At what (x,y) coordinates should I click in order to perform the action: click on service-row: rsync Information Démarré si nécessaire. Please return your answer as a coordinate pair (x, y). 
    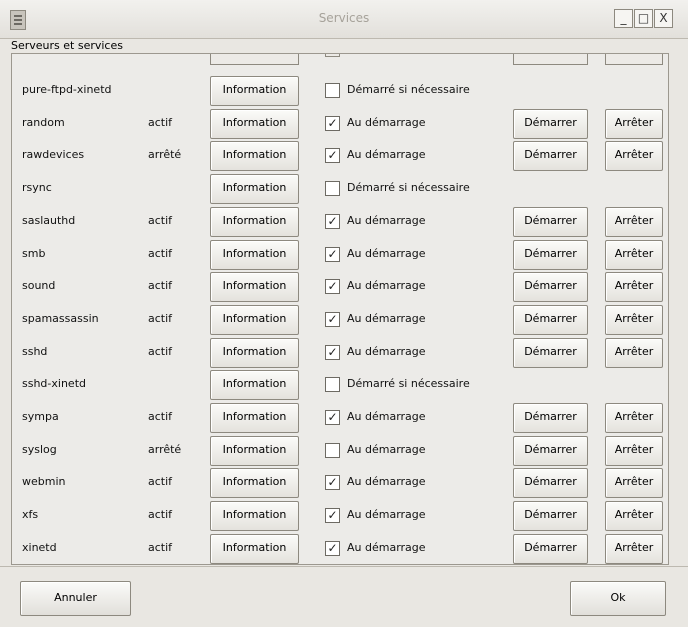
    Looking at the image, I should click on (340, 188).